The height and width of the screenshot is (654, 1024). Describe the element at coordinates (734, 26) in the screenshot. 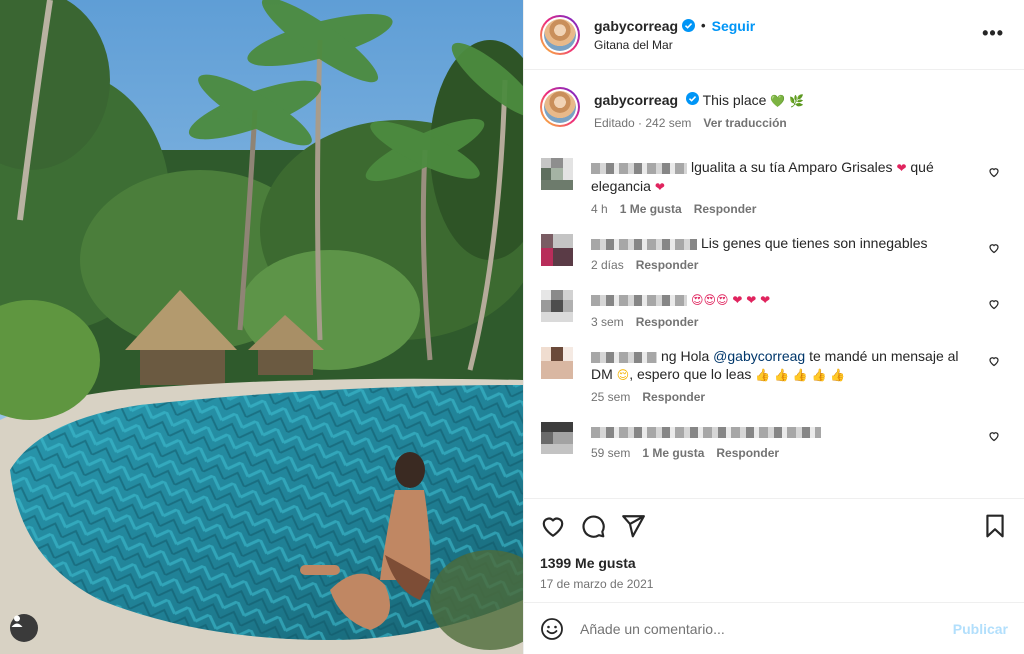

I see `follow-button: Seguir` at that location.